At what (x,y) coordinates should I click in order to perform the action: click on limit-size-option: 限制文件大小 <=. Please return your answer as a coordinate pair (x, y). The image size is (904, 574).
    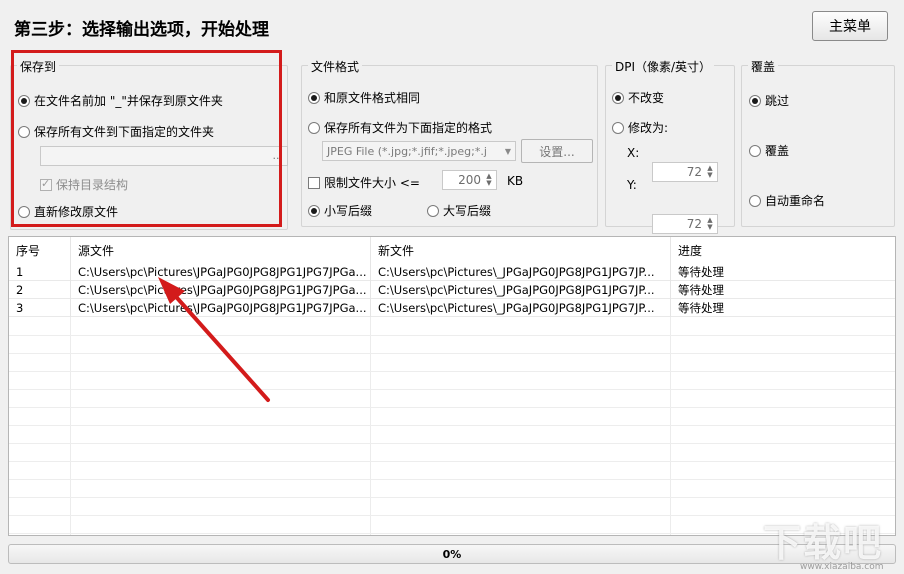
    Looking at the image, I should click on (364, 182).